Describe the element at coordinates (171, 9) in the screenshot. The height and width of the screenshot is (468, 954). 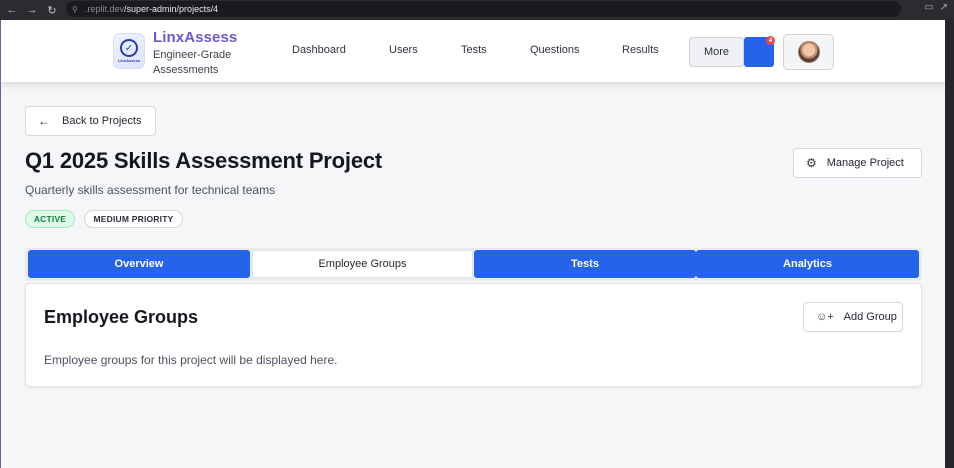
I see `url-path: /super-admin/projects/4` at that location.